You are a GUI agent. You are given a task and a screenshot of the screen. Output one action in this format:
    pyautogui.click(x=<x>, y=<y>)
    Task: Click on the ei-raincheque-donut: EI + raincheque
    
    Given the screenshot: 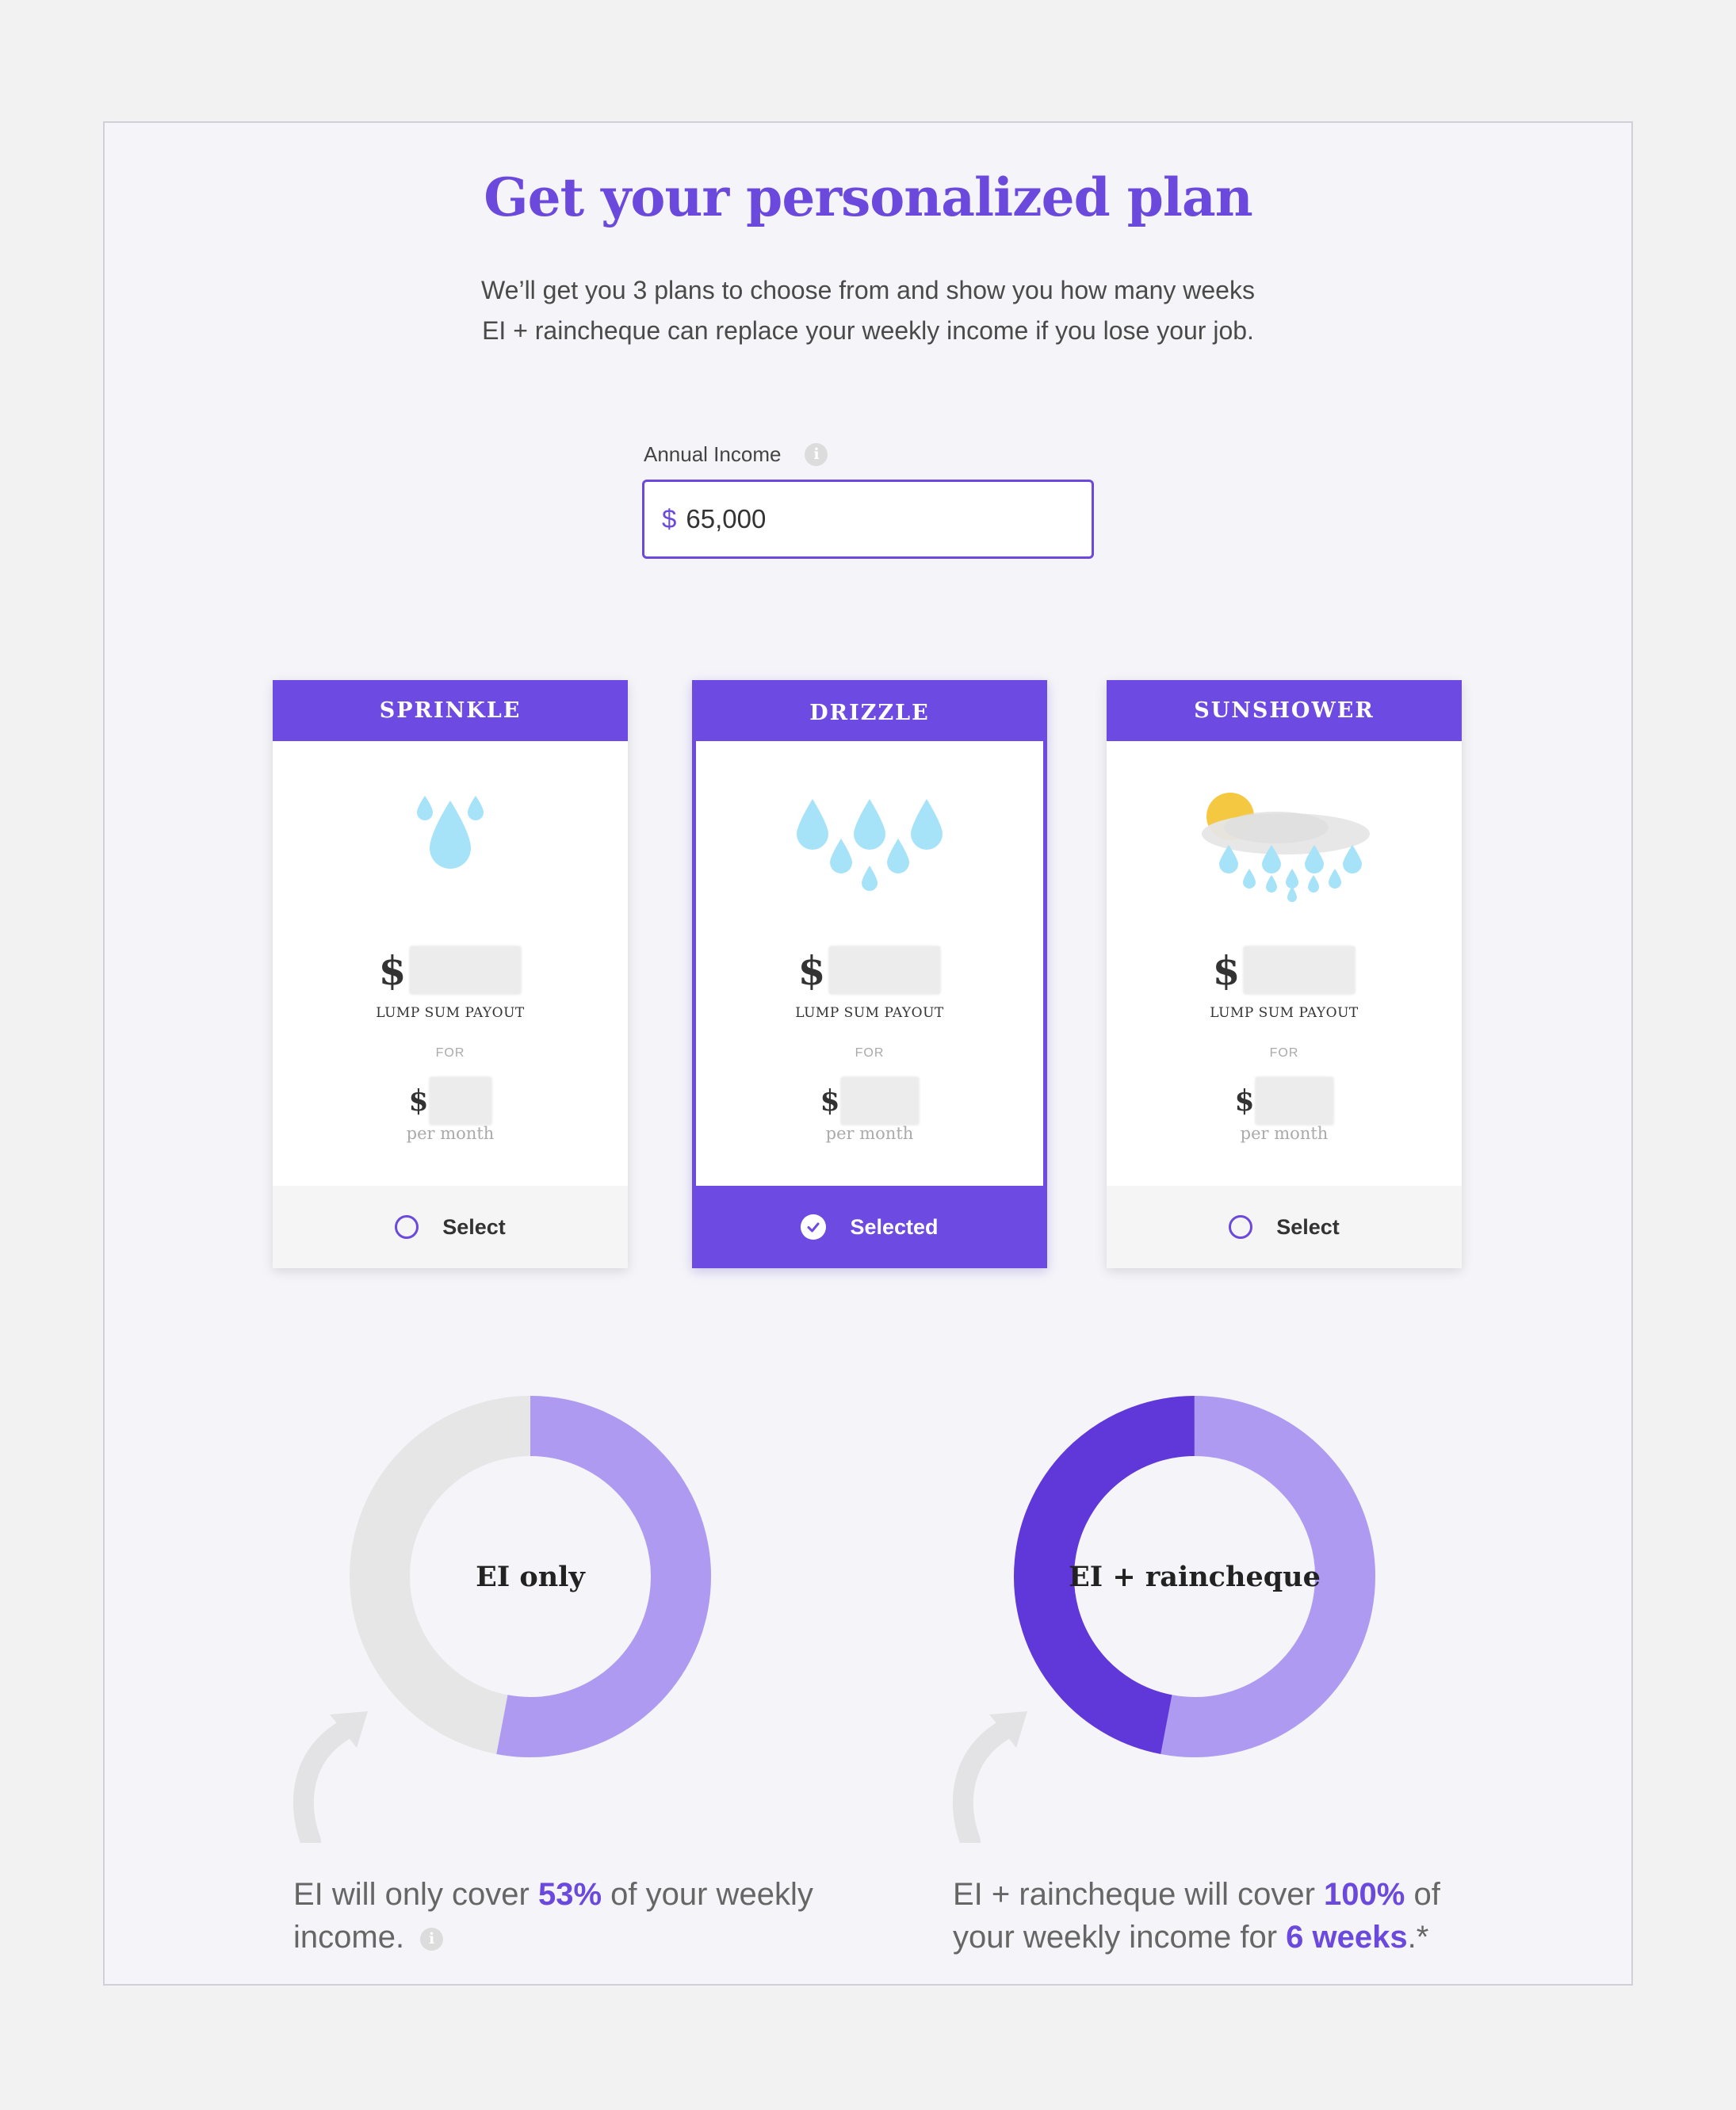 What is the action you would take?
    pyautogui.click(x=1194, y=1576)
    